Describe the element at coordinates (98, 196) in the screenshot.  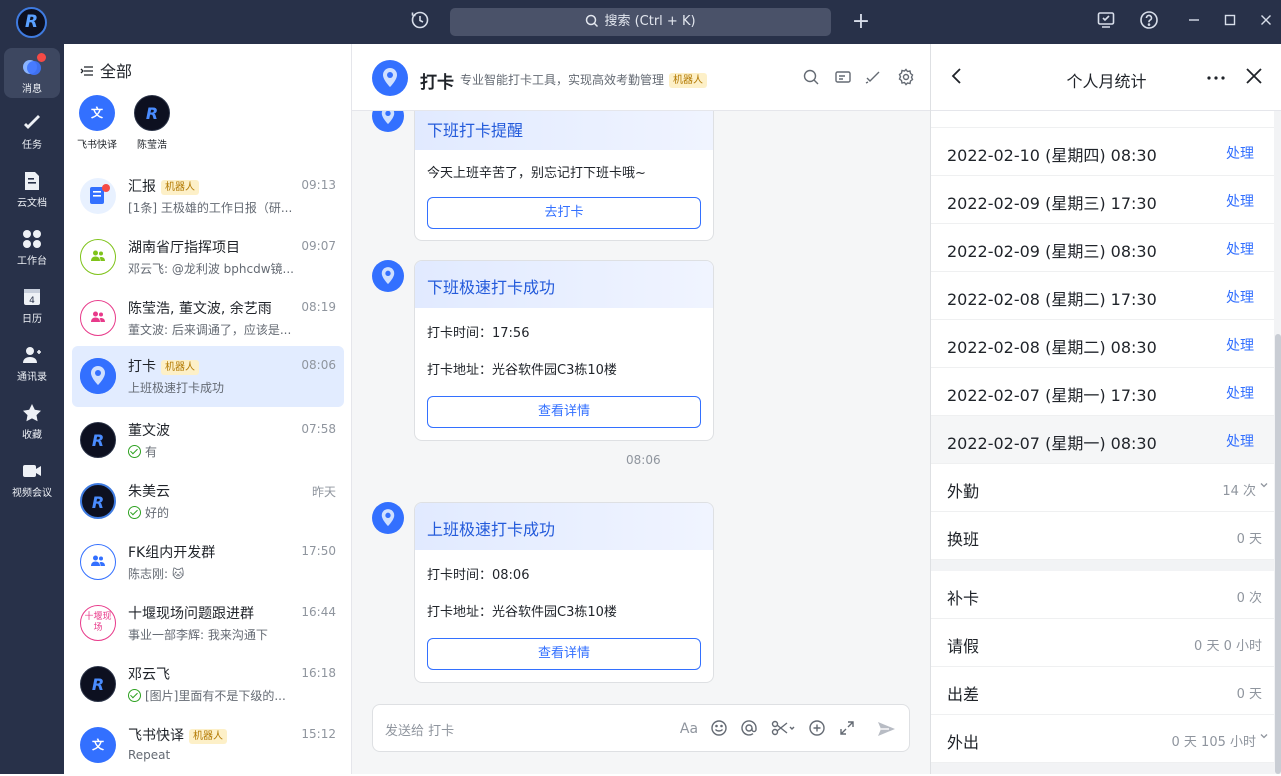
I see `report-bot-avatar` at that location.